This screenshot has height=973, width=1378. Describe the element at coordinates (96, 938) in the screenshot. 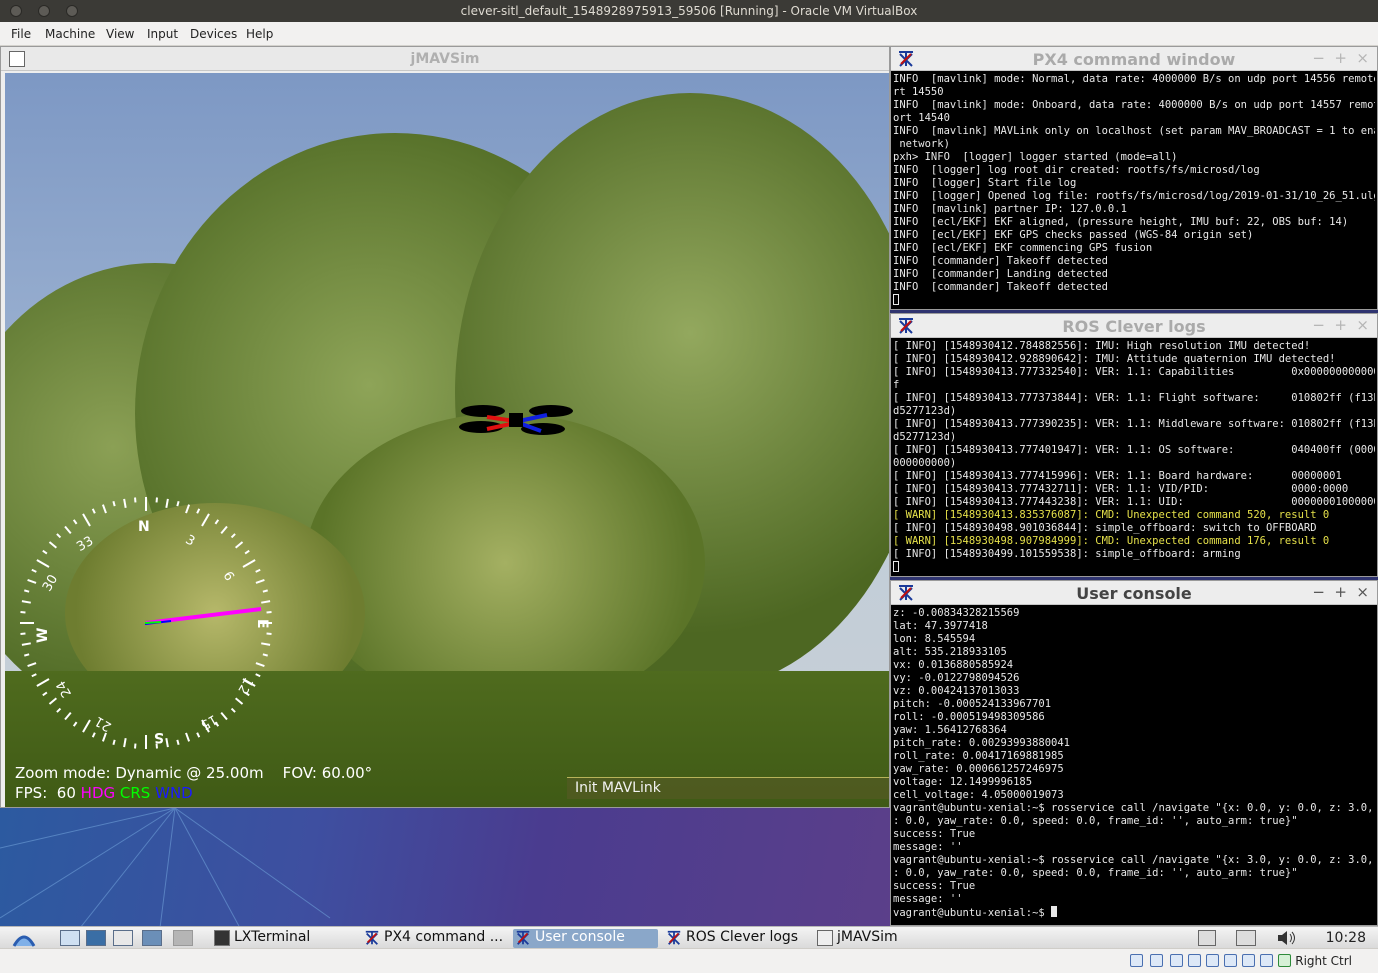

I see `network-icon` at that location.